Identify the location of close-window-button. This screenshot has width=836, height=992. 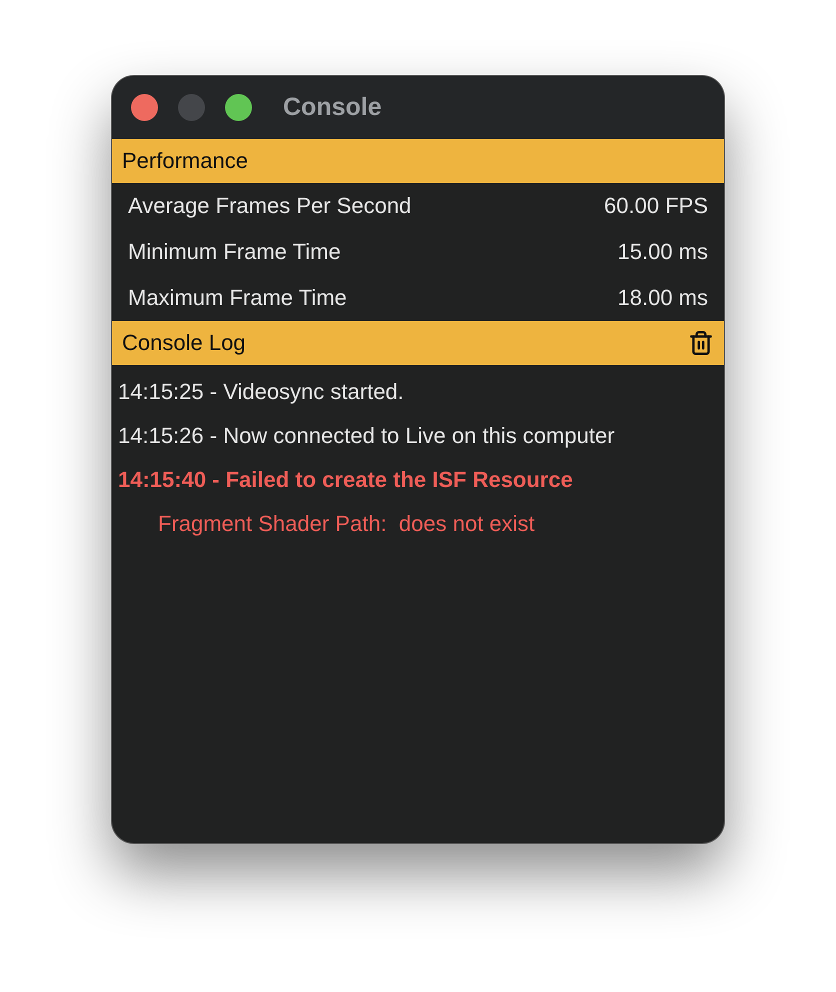
(144, 107).